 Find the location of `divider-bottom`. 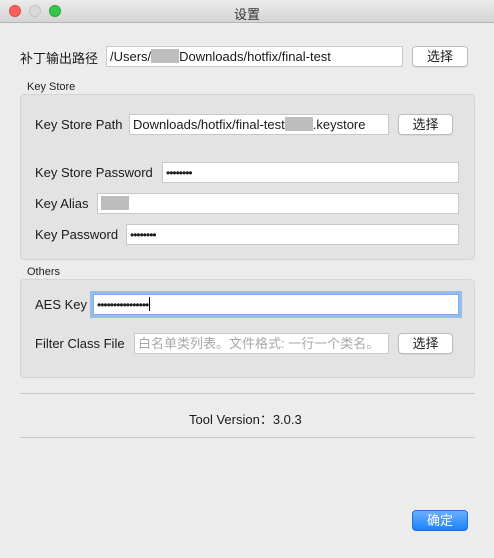

divider-bottom is located at coordinates (247, 437).